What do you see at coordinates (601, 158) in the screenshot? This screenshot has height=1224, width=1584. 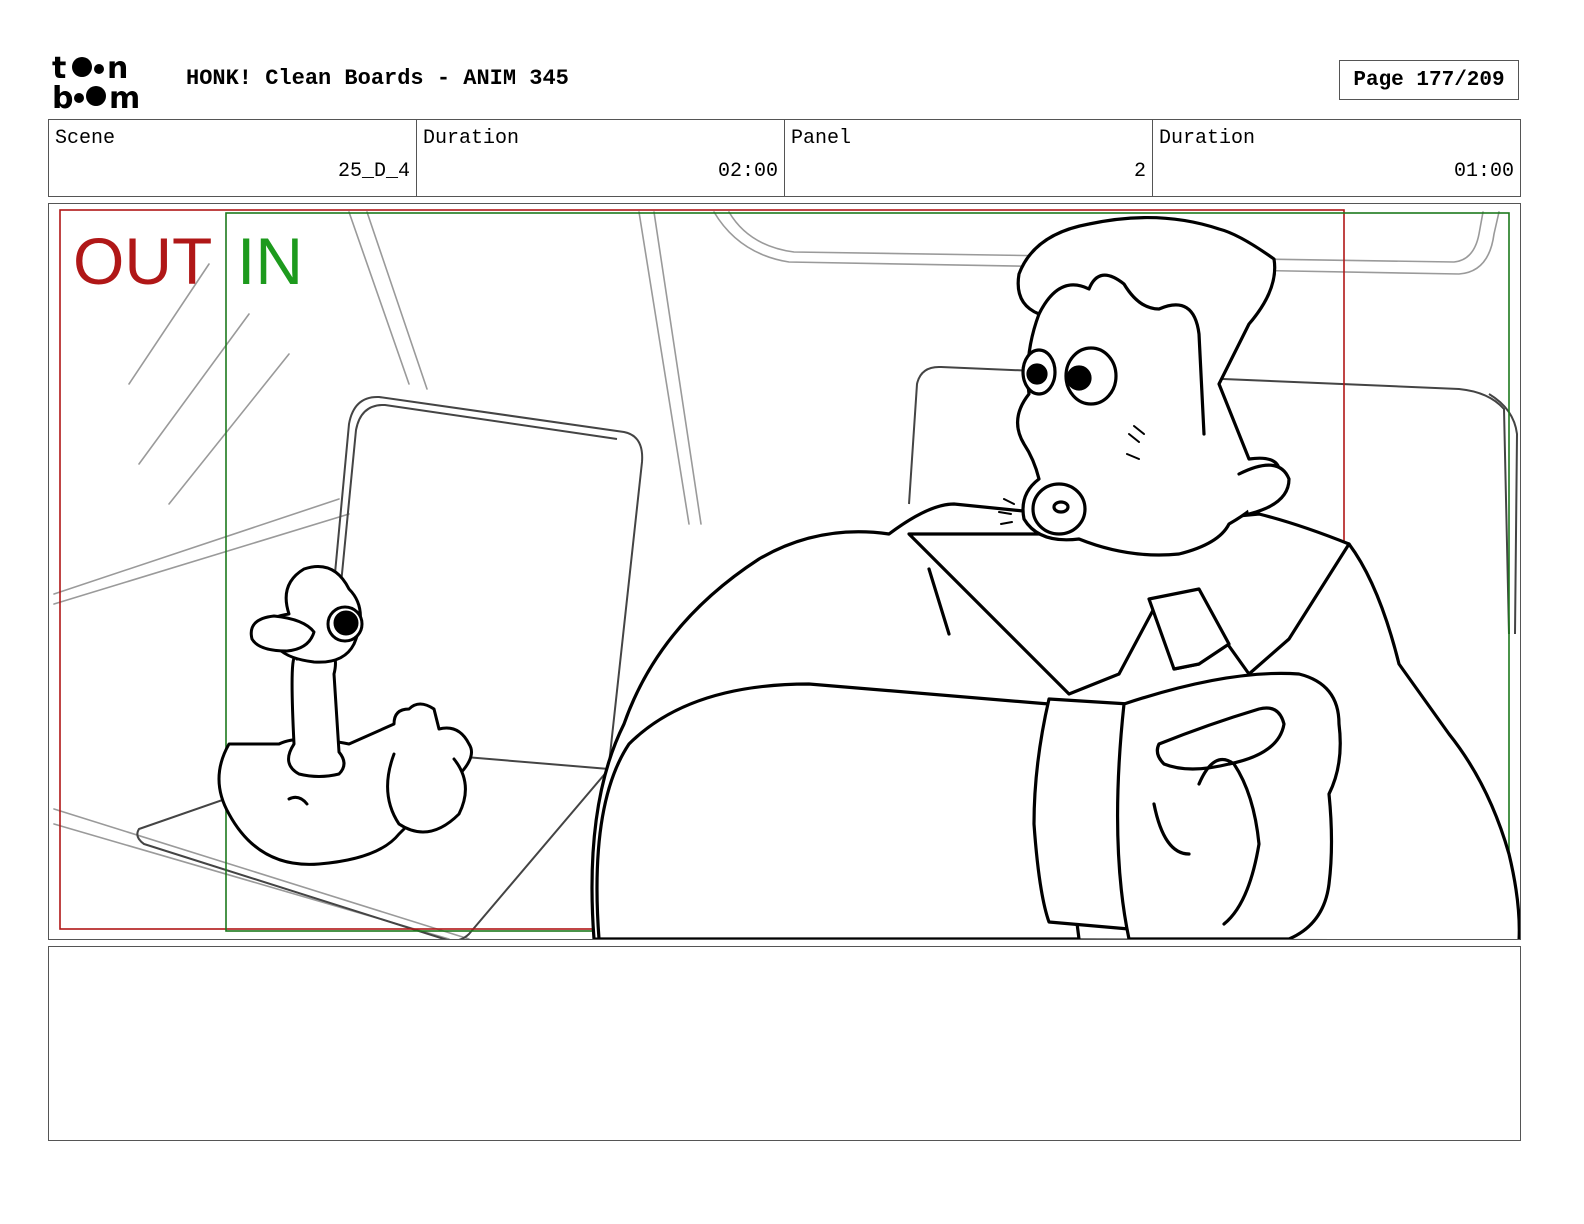 I see `scene-duration-cell: Duration 02:00` at bounding box center [601, 158].